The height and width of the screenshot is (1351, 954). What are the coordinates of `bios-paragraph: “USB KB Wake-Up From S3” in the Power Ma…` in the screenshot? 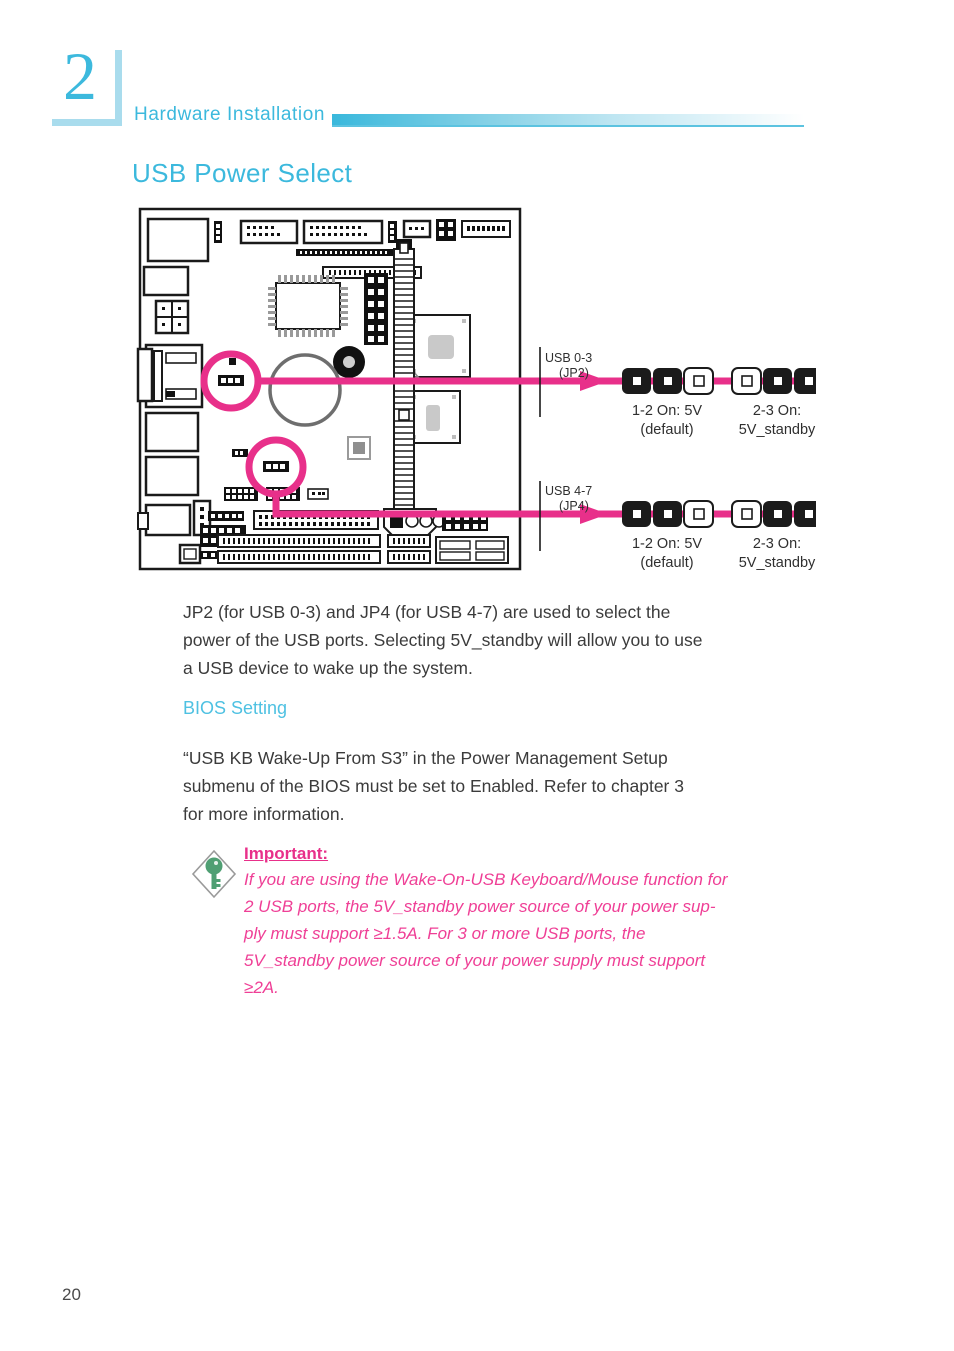 It's located at (492, 786).